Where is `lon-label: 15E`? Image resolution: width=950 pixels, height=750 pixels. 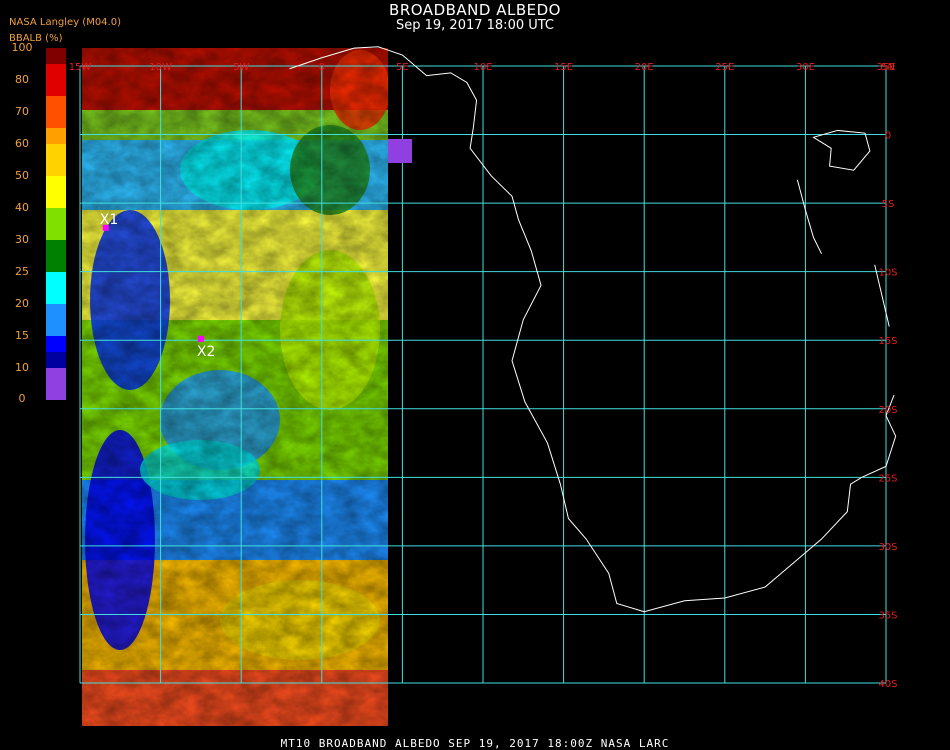
lon-label: 15E is located at coordinates (563, 67).